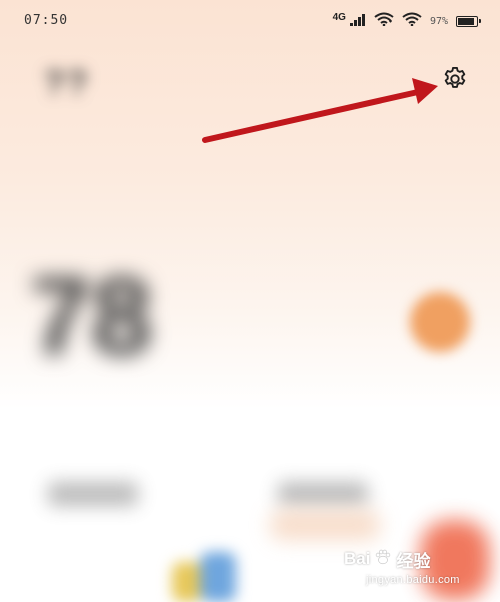 Image resolution: width=500 pixels, height=602 pixels. What do you see at coordinates (93, 494) in the screenshot?
I see `blurred-menu-item-left` at bounding box center [93, 494].